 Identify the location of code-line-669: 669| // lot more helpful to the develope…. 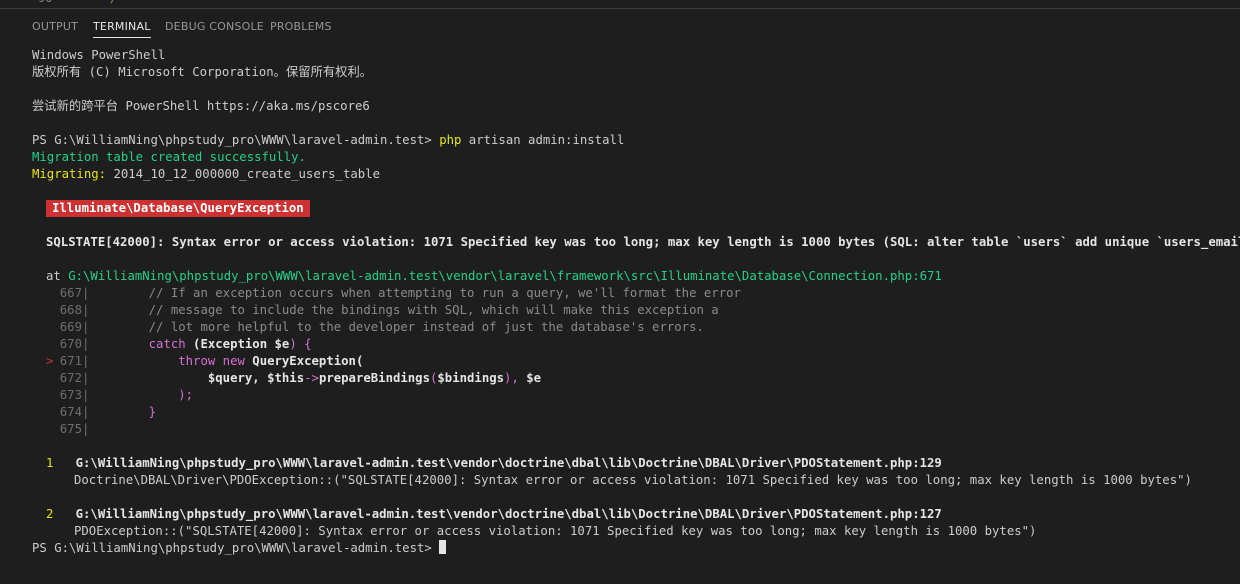
(381, 327).